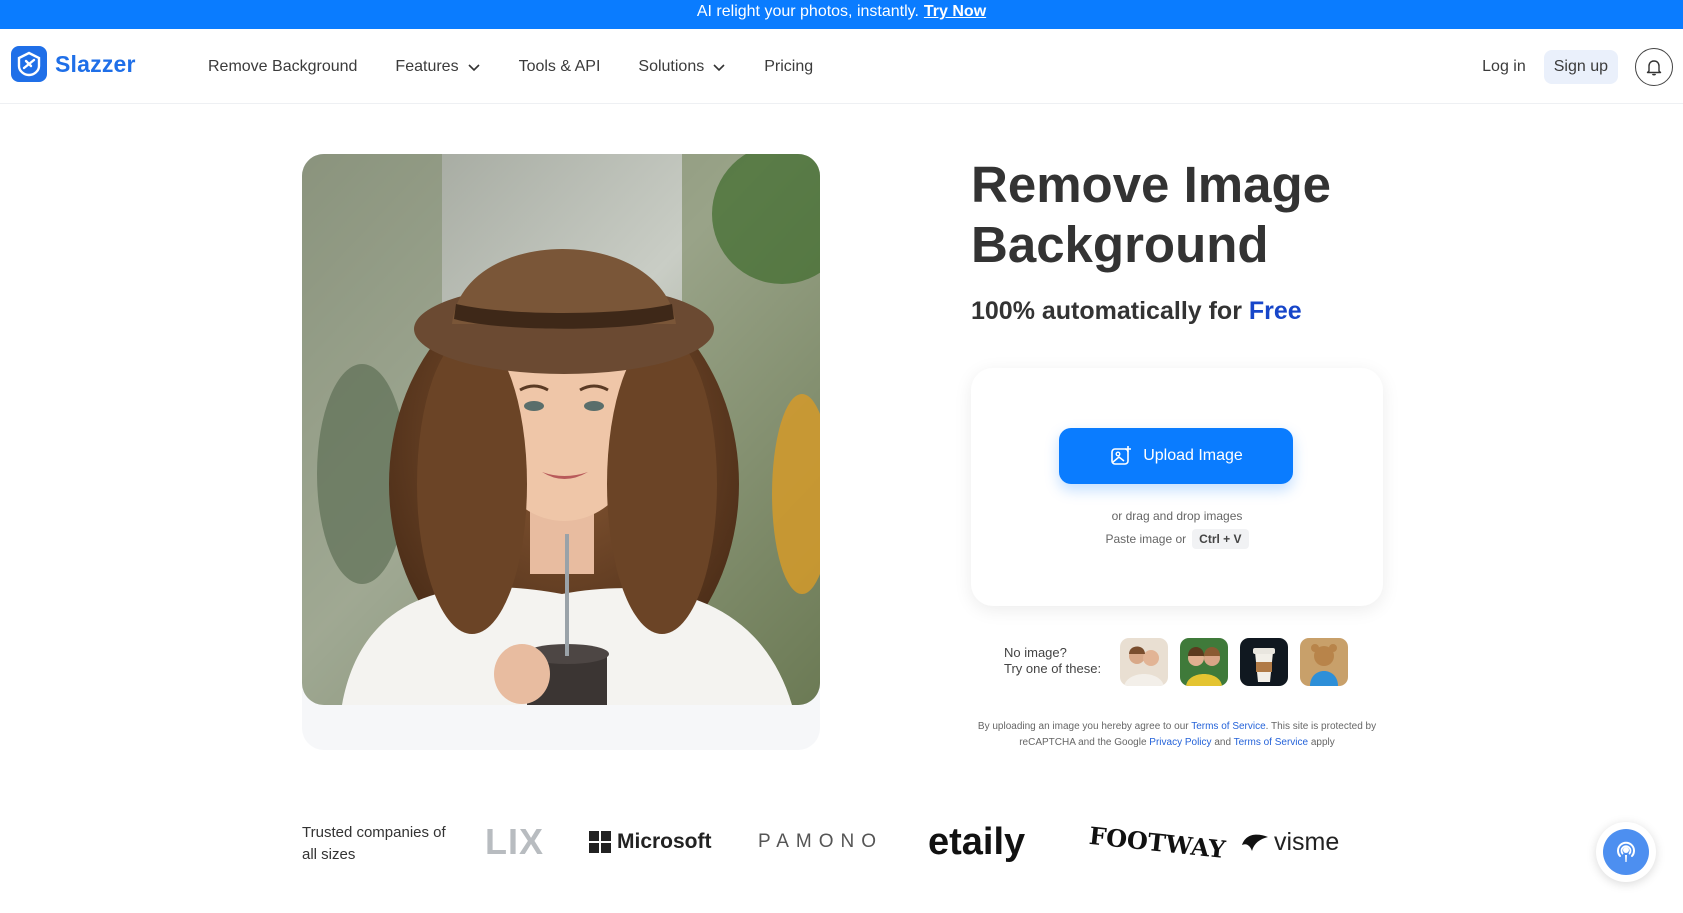 The width and height of the screenshot is (1683, 913). Describe the element at coordinates (1324, 662) in the screenshot. I see `sample-image-teddy-bear` at that location.